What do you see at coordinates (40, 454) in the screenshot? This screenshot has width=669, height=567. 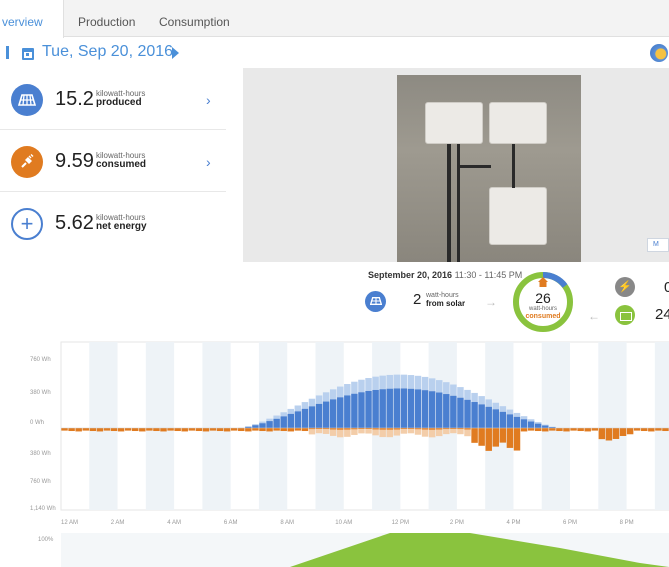 I see `chart-y-tick-label: 380 Wh` at bounding box center [40, 454].